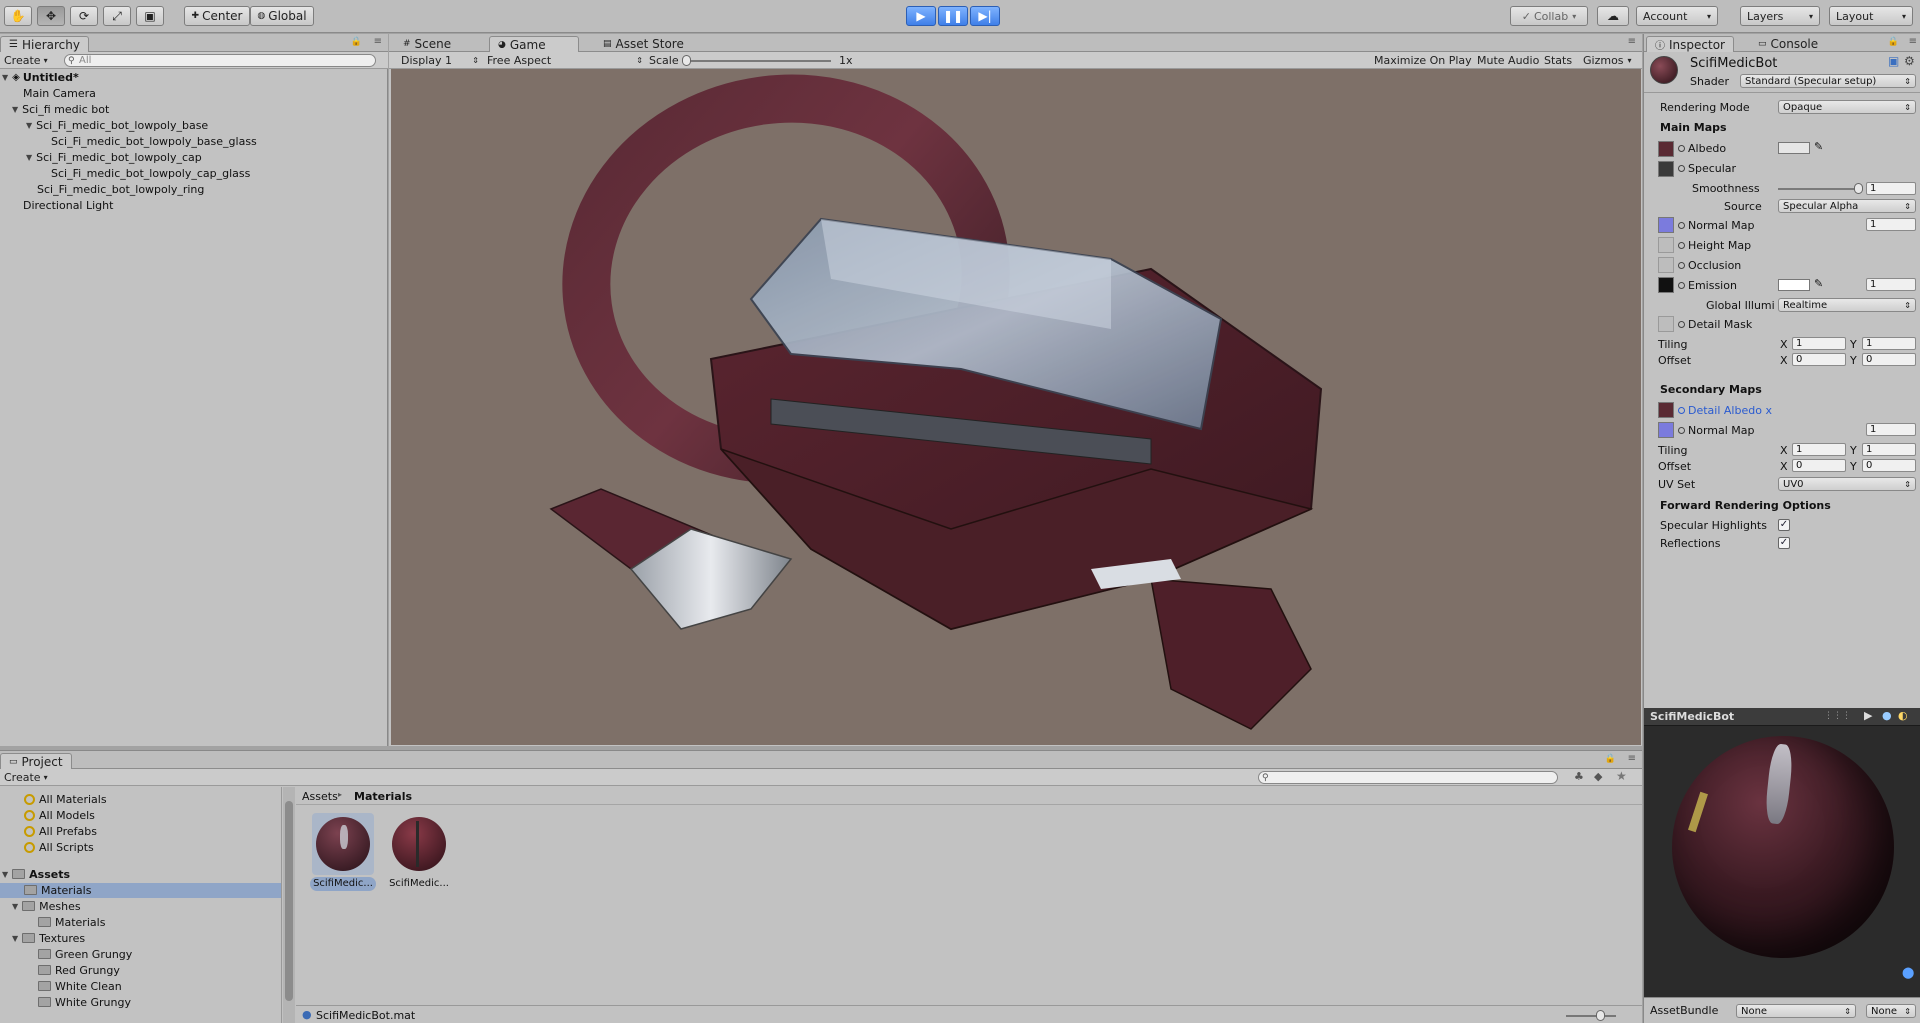 The width and height of the screenshot is (1920, 1023). Describe the element at coordinates (1868, 715) in the screenshot. I see `play-icon: ▶` at that location.